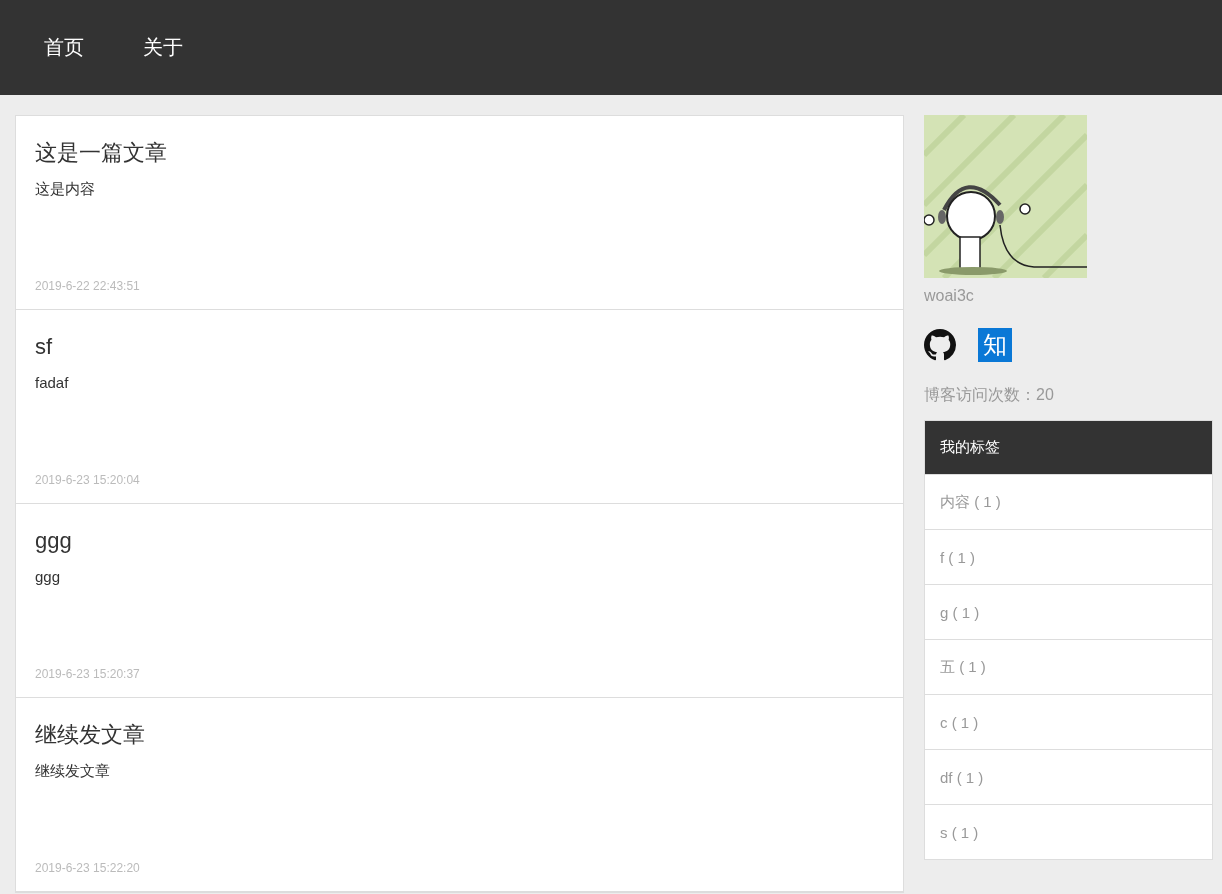 The image size is (1222, 894). What do you see at coordinates (1068, 611) in the screenshot?
I see `tag-item: g ( 1 )` at bounding box center [1068, 611].